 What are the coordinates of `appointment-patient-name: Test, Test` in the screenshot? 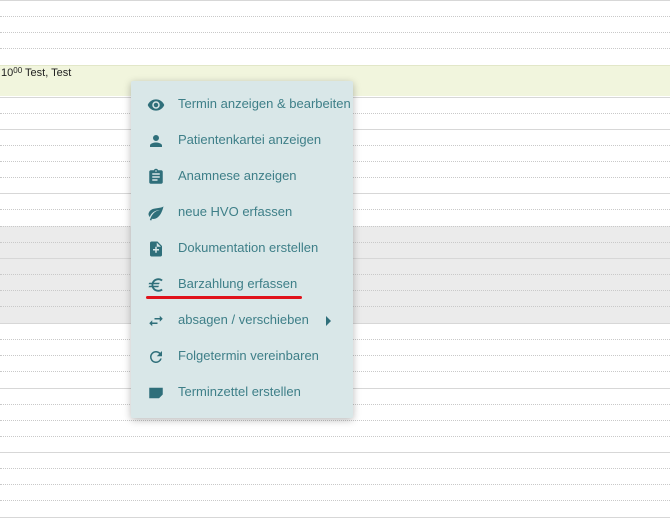 It's located at (48, 73).